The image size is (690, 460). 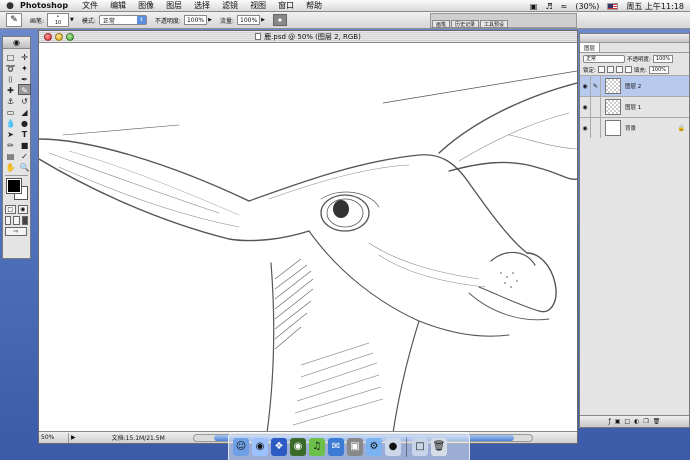 I want to click on adjustment-layer-icon: ◐, so click(x=636, y=421).